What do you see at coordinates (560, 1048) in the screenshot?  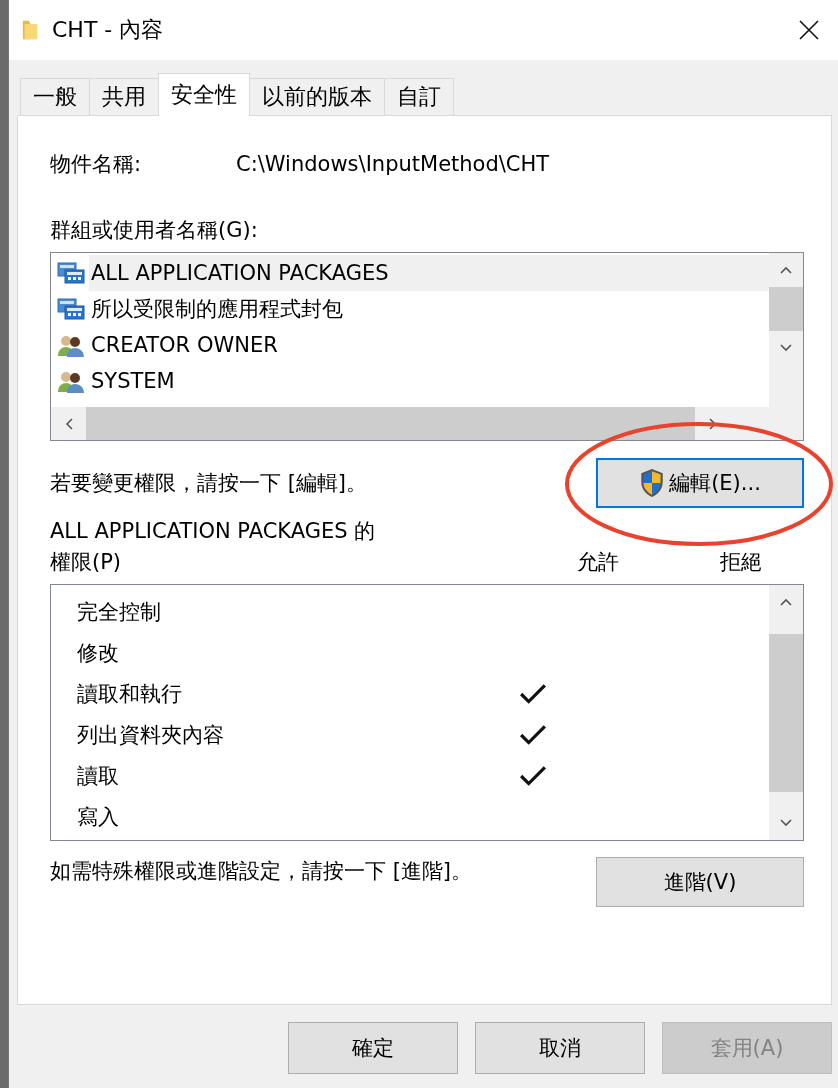 I see `dialog-button: 取消` at bounding box center [560, 1048].